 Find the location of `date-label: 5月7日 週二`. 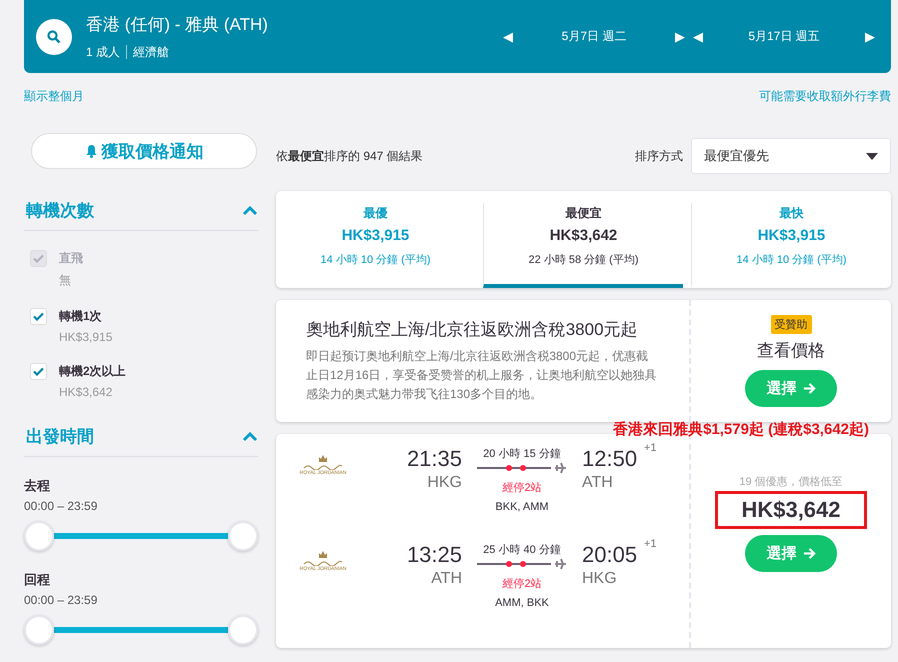

date-label: 5月7日 週二 is located at coordinates (594, 36).